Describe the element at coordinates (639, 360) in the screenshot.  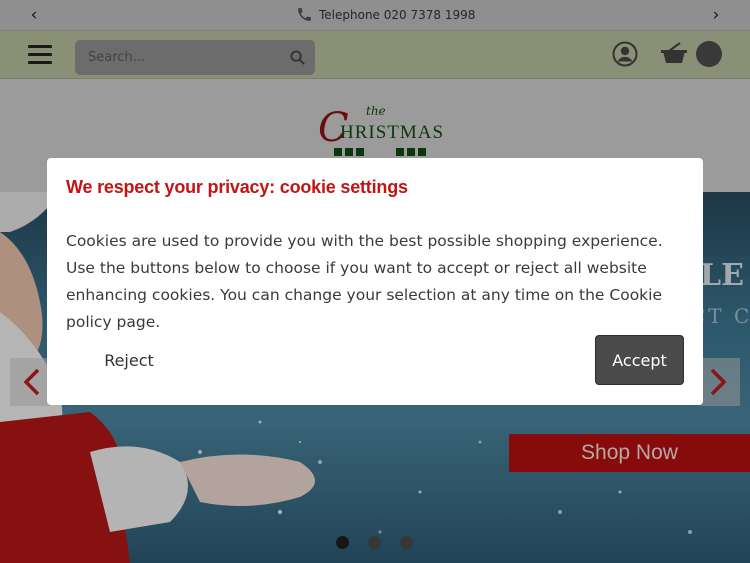
I see `accept-button: Accept` at that location.